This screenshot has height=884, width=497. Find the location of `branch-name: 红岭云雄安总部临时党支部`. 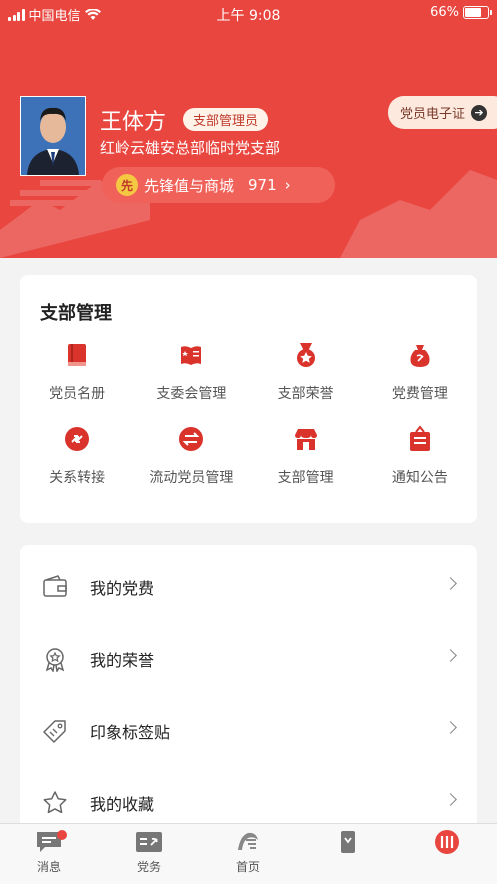

branch-name: 红岭云雄安总部临时党支部 is located at coordinates (190, 148).